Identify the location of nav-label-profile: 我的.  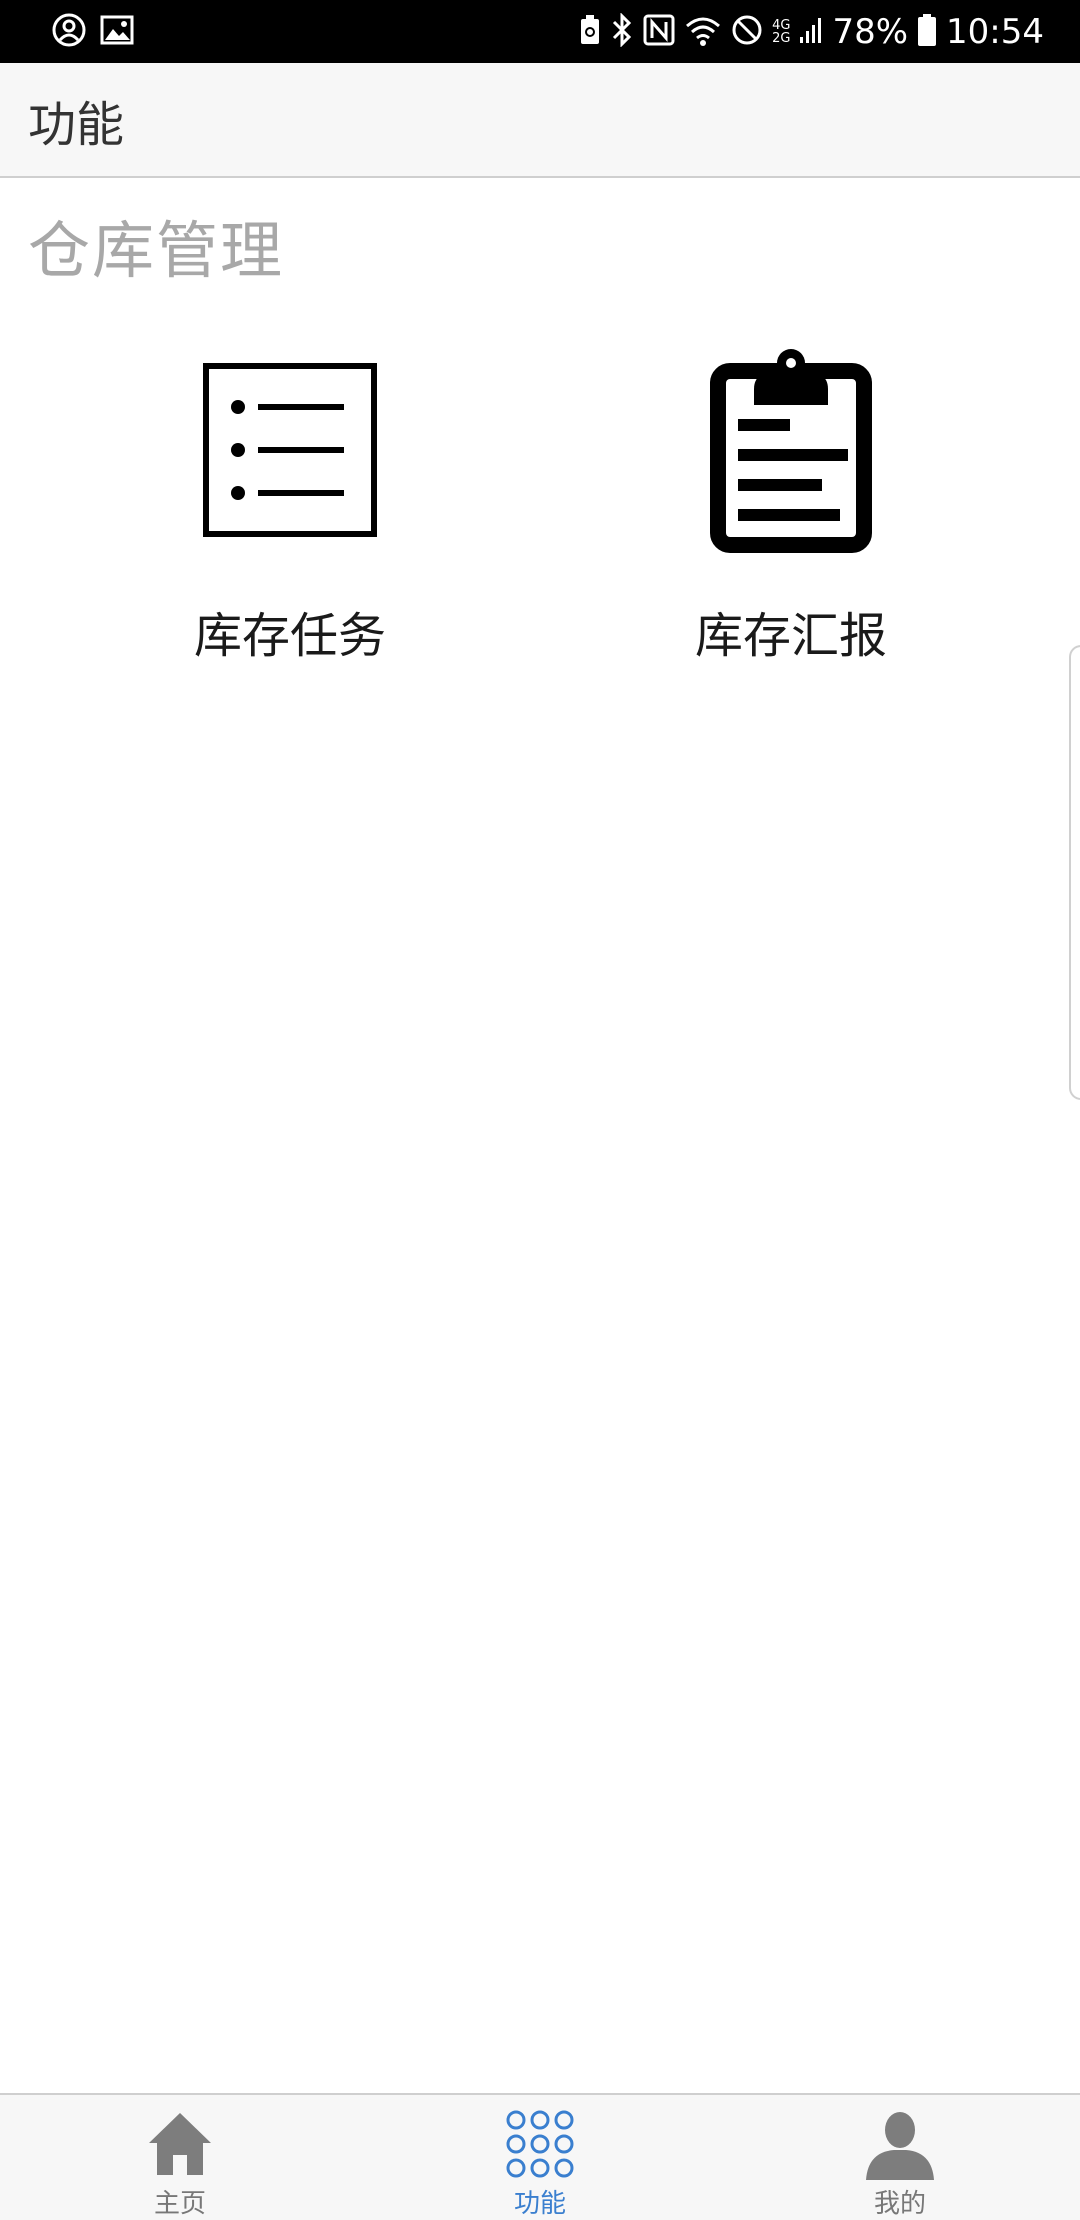
(899, 2204).